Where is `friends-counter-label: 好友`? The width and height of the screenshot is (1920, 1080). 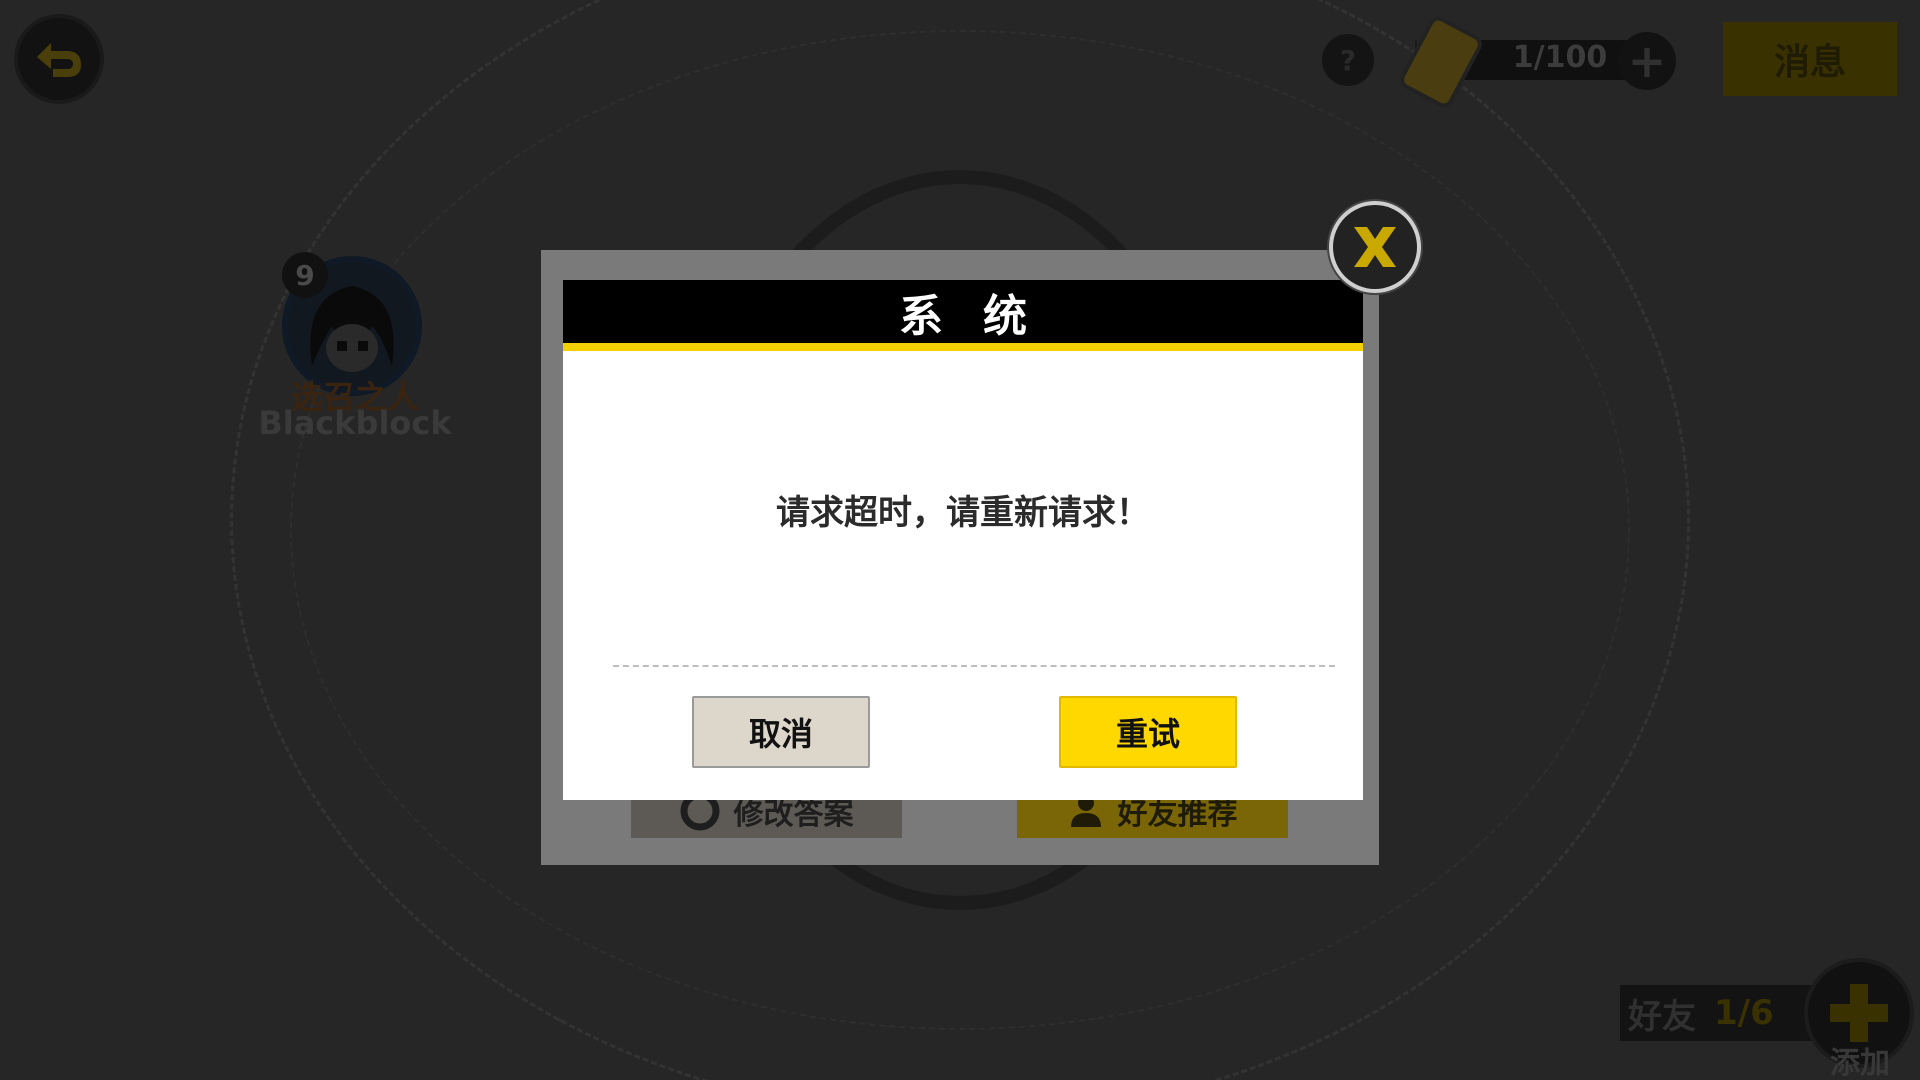
friends-counter-label: 好友 is located at coordinates (1662, 1016).